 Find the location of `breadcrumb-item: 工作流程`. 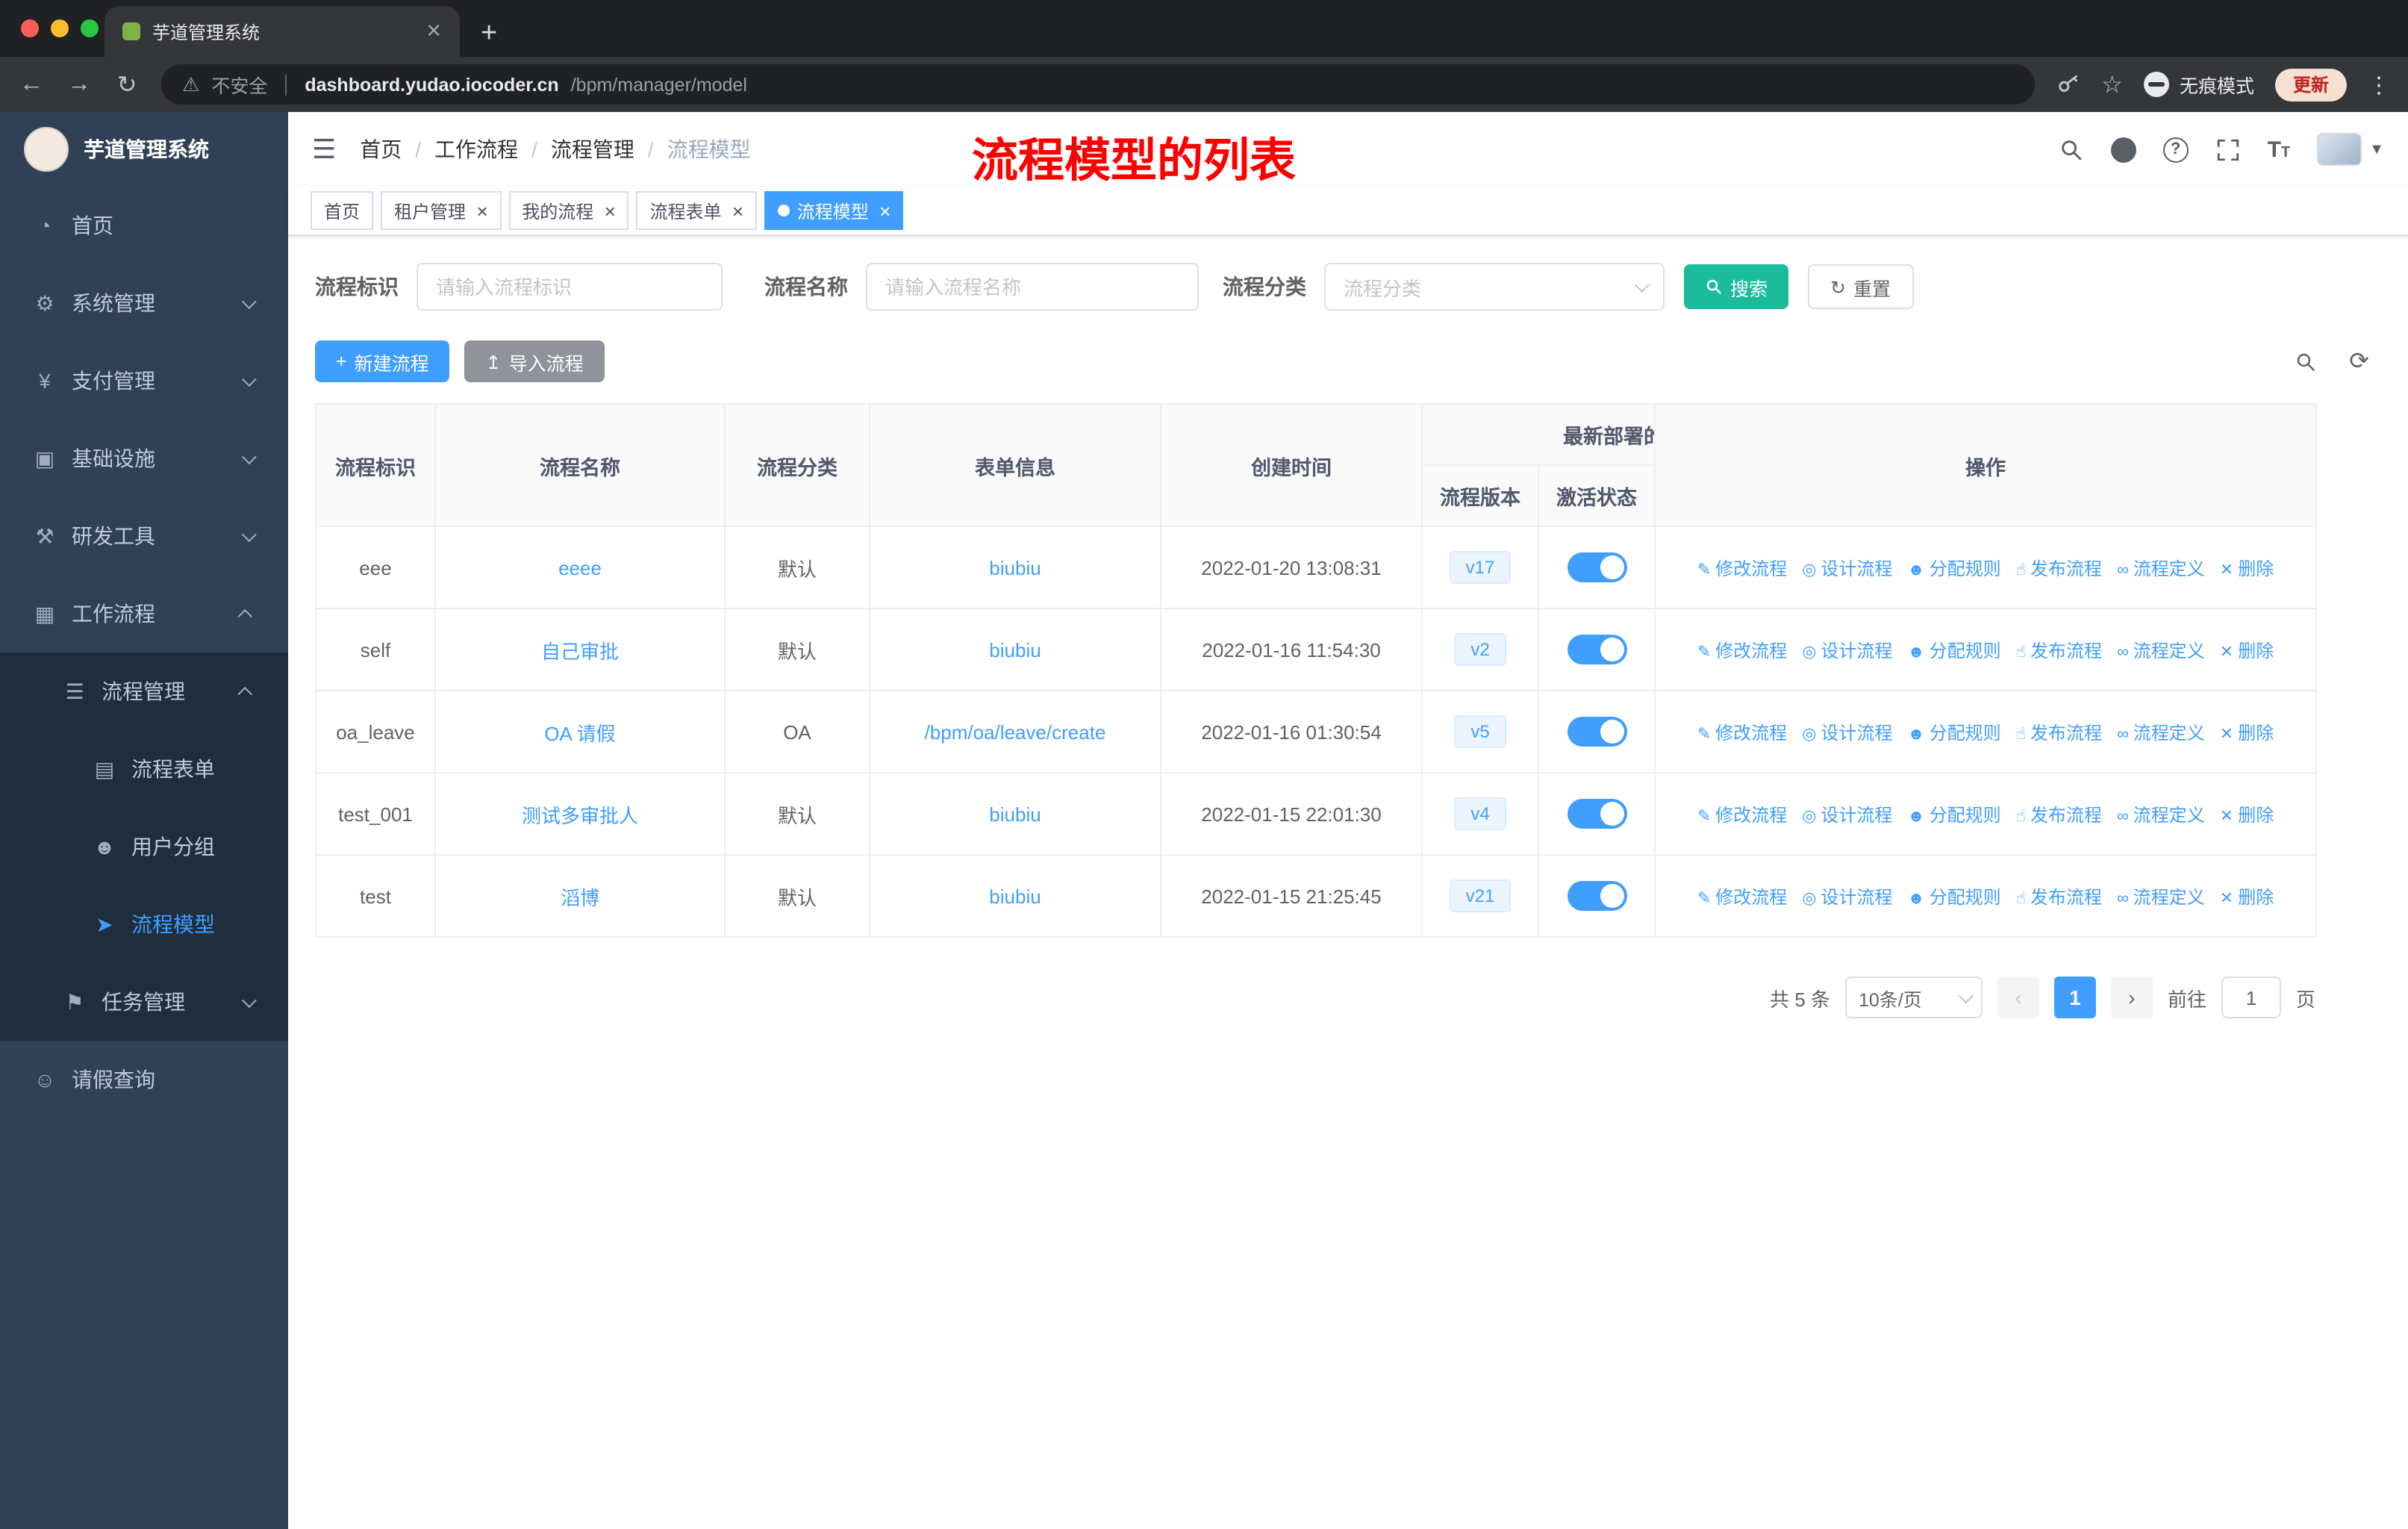

breadcrumb-item: 工作流程 is located at coordinates (476, 149).